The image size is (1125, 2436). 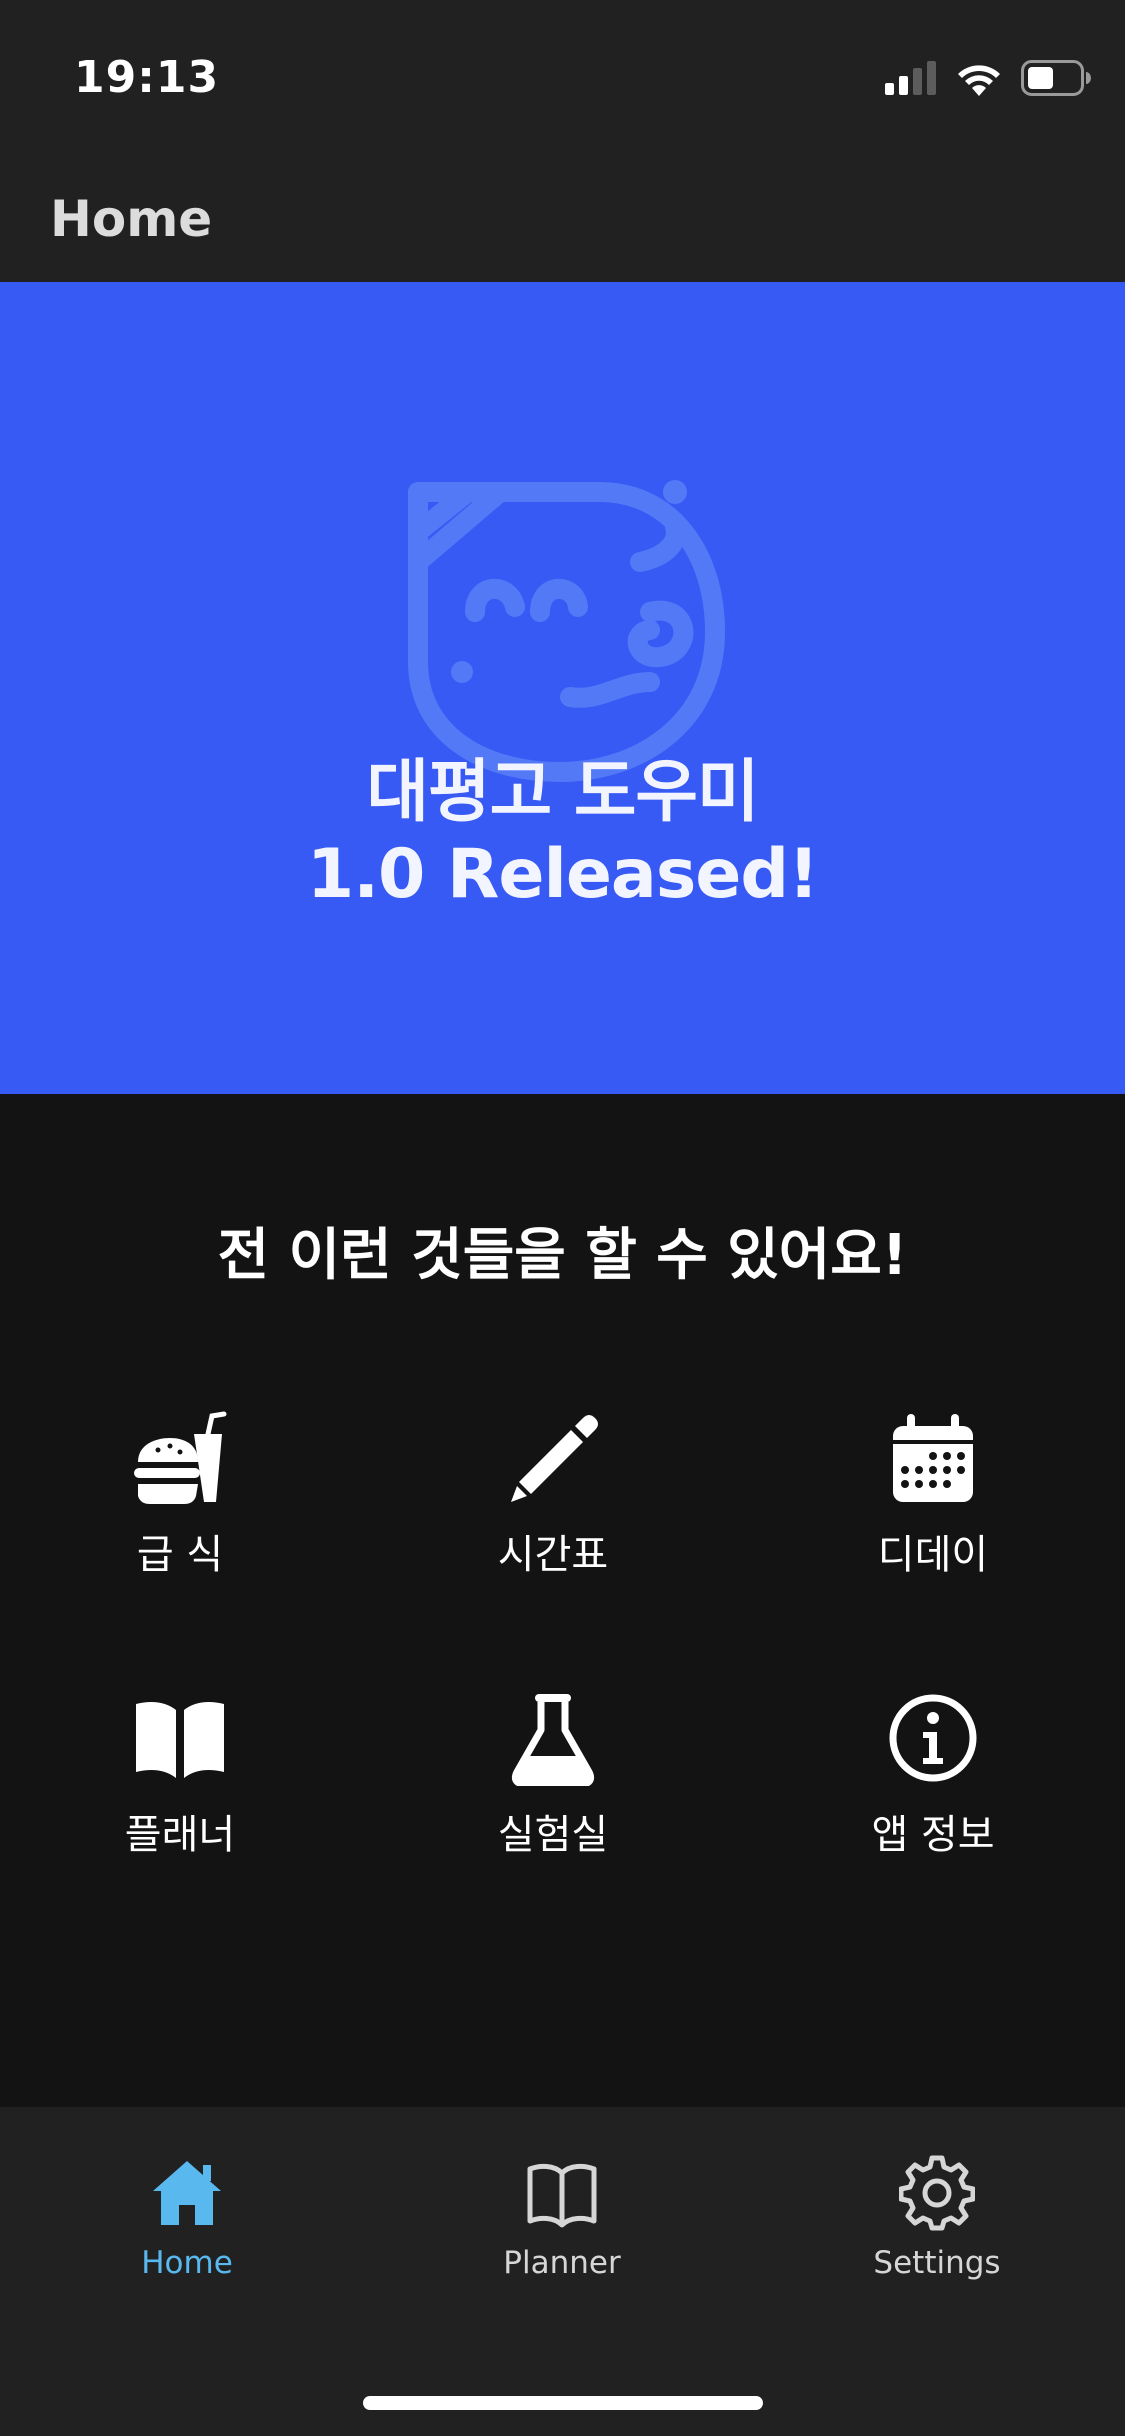 I want to click on section-title: 전 이런 것들을 할 수 있어요!, so click(x=562, y=1255).